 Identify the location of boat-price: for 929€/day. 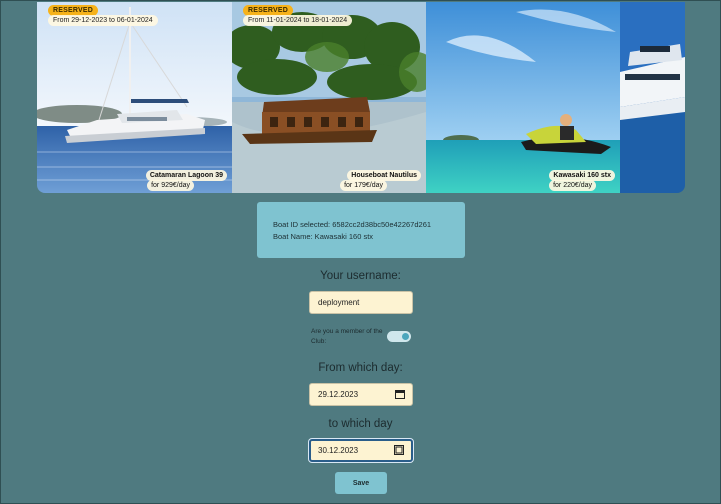
(170, 185).